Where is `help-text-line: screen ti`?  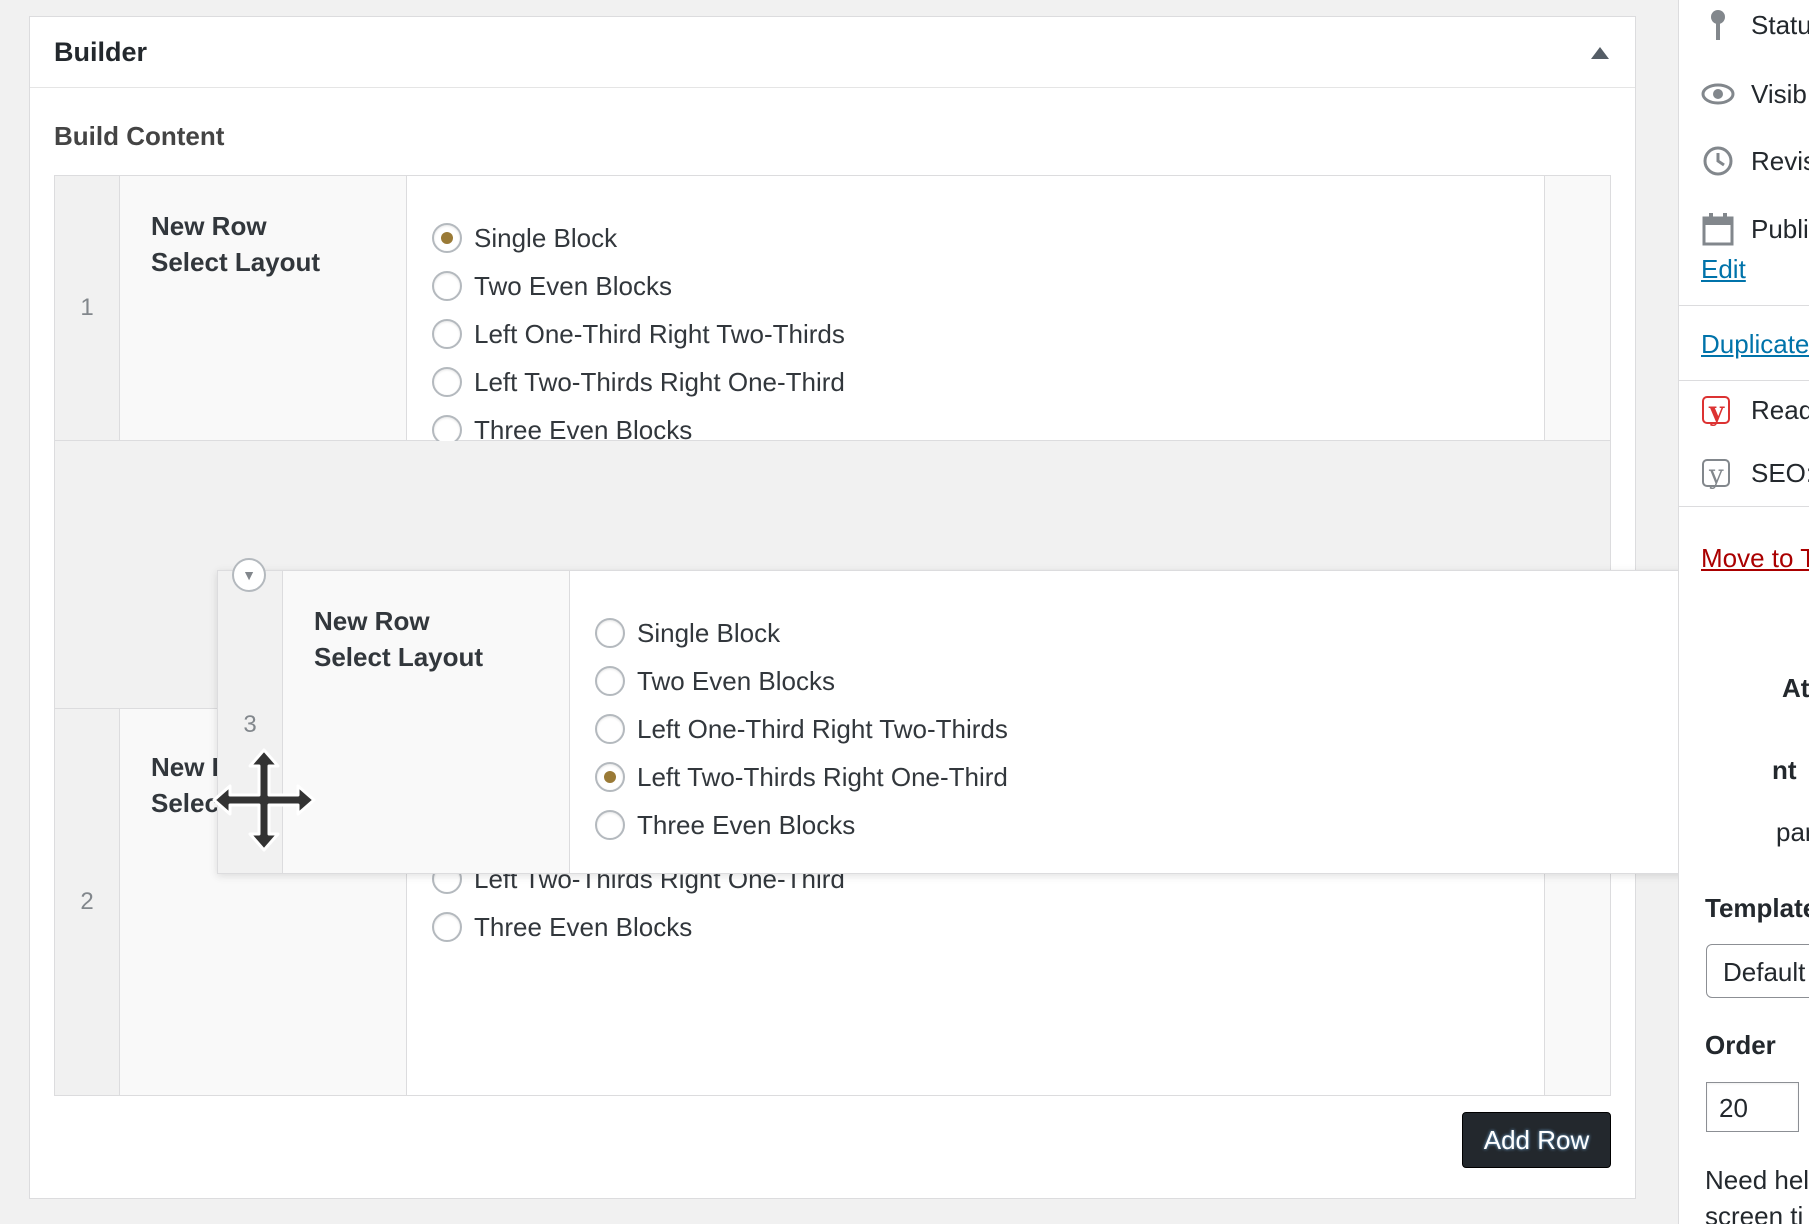
help-text-line: screen ti is located at coordinates (1754, 1212).